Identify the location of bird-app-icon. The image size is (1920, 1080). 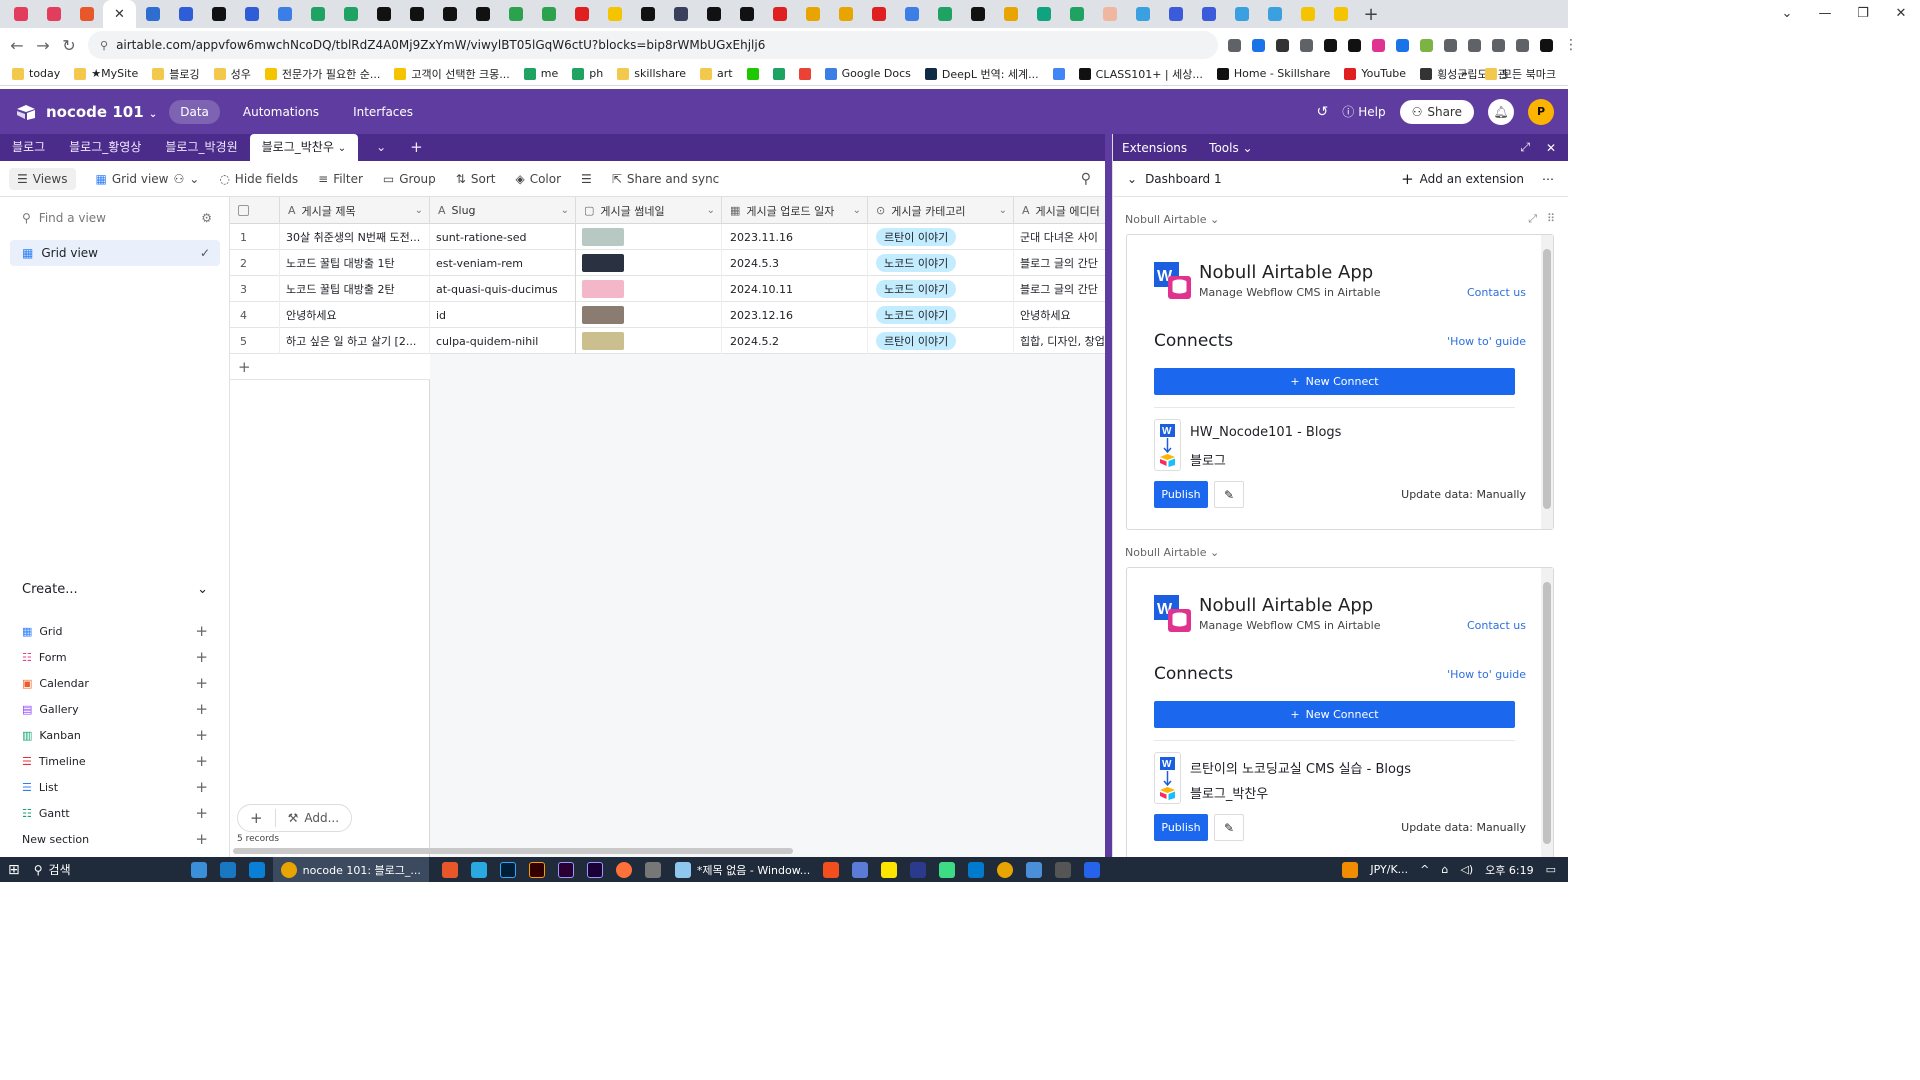
(478, 869).